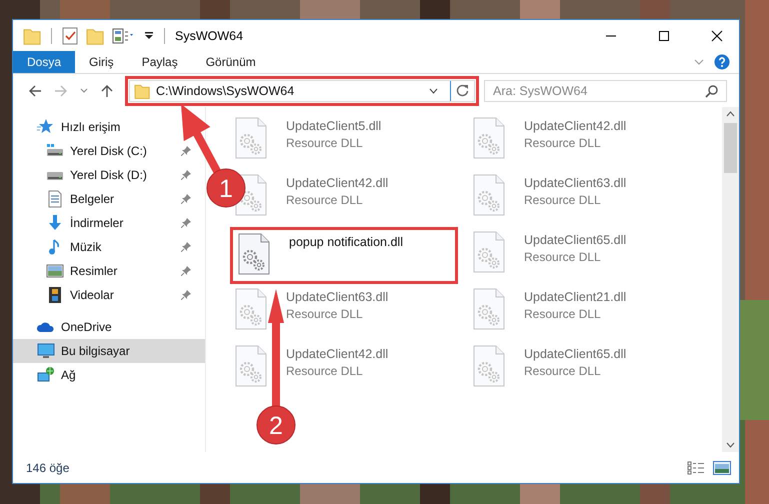 The width and height of the screenshot is (769, 504). I want to click on nav-item: Hızlı erişim, so click(69, 127).